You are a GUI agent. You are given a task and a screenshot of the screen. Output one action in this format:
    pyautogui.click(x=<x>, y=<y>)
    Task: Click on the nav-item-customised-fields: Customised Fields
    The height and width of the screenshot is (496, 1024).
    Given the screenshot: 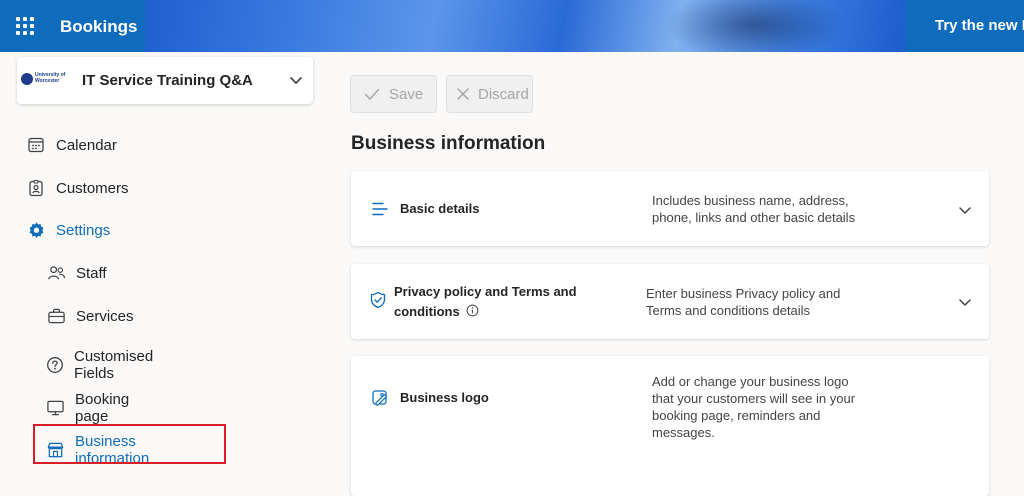 What is the action you would take?
    pyautogui.click(x=100, y=365)
    